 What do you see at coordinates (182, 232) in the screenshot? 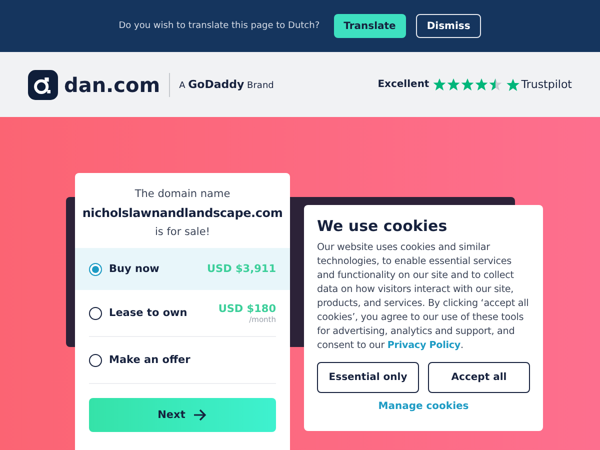
I see `sale-text: is for sale!` at bounding box center [182, 232].